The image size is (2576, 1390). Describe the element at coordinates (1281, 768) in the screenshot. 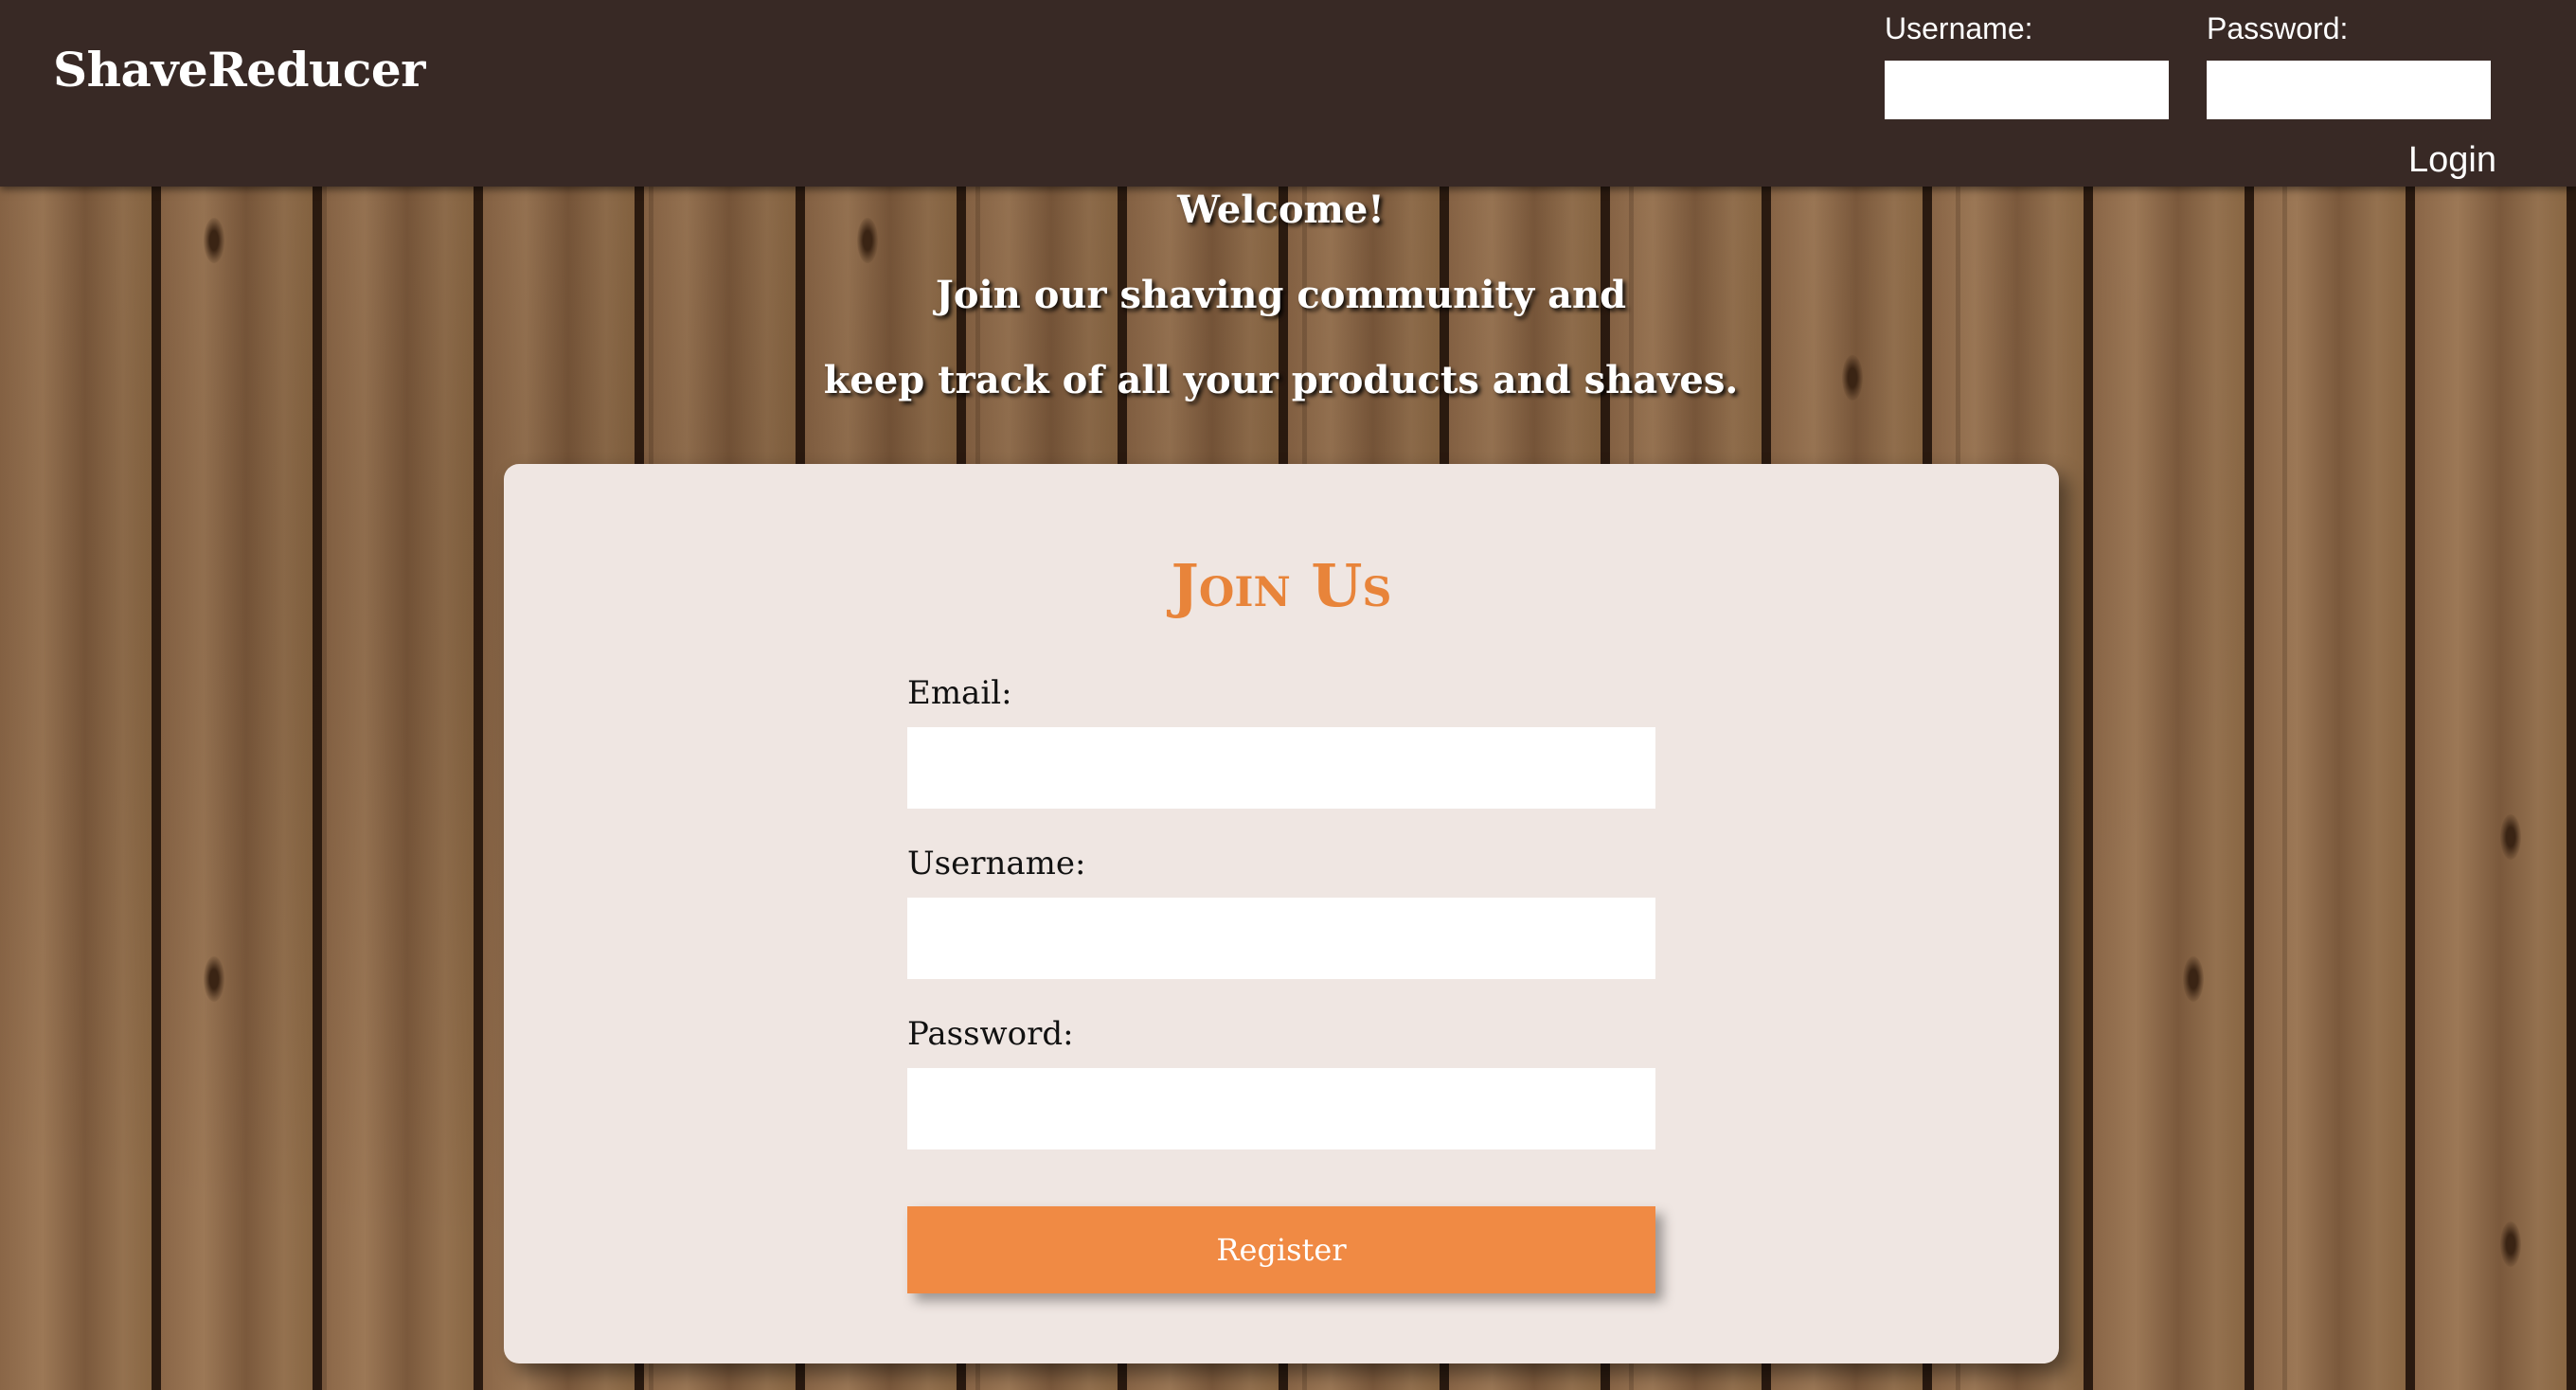

I see `email-field` at that location.